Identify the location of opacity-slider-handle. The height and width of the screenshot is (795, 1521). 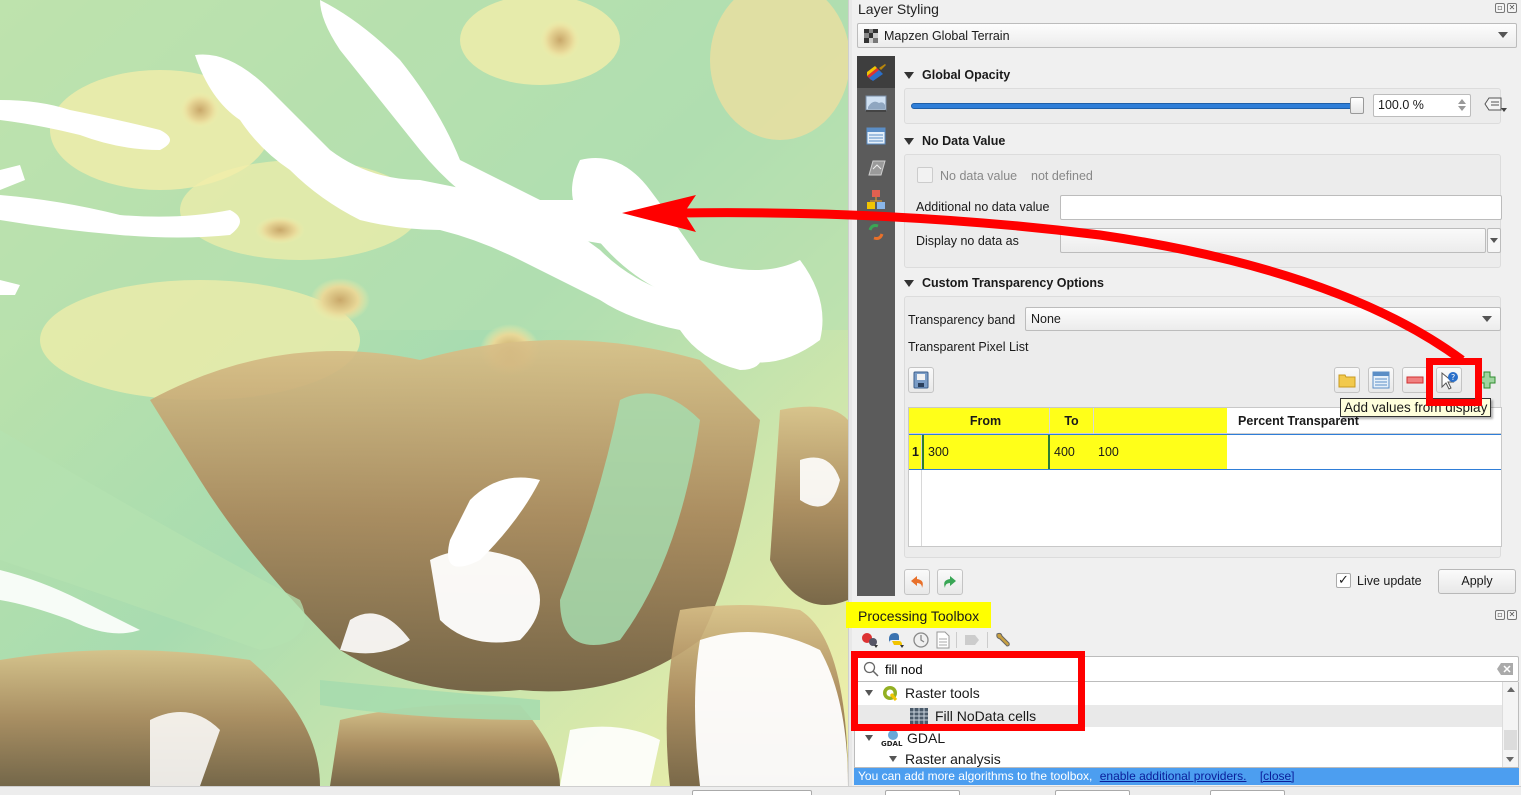
(1357, 105).